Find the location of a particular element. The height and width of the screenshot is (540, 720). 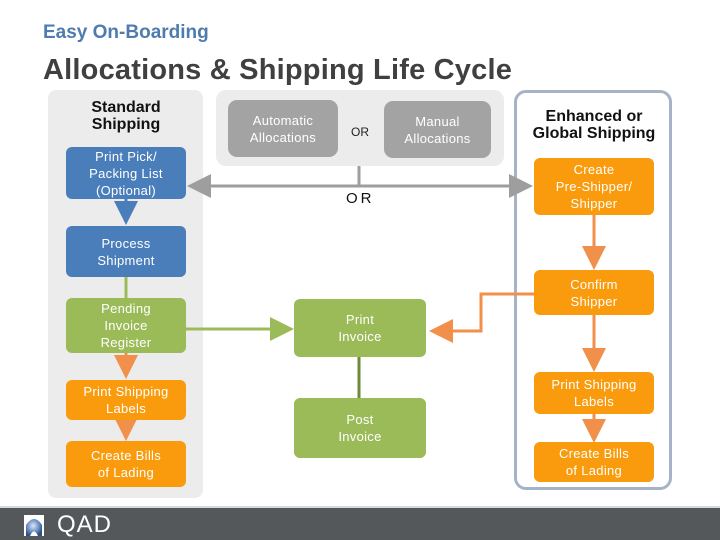

footer-bar: QAD is located at coordinates (360, 523).